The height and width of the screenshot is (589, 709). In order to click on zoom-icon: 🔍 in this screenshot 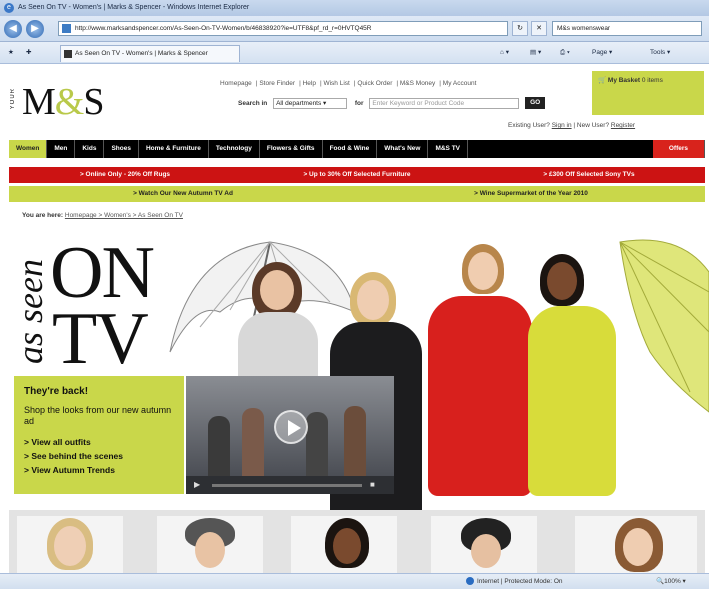, I will do `click(660, 581)`.